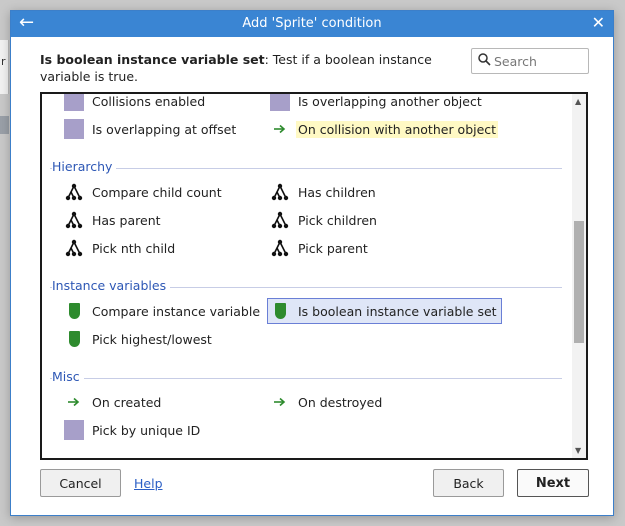  What do you see at coordinates (340, 402) in the screenshot?
I see `list-item-label: On destroyed` at bounding box center [340, 402].